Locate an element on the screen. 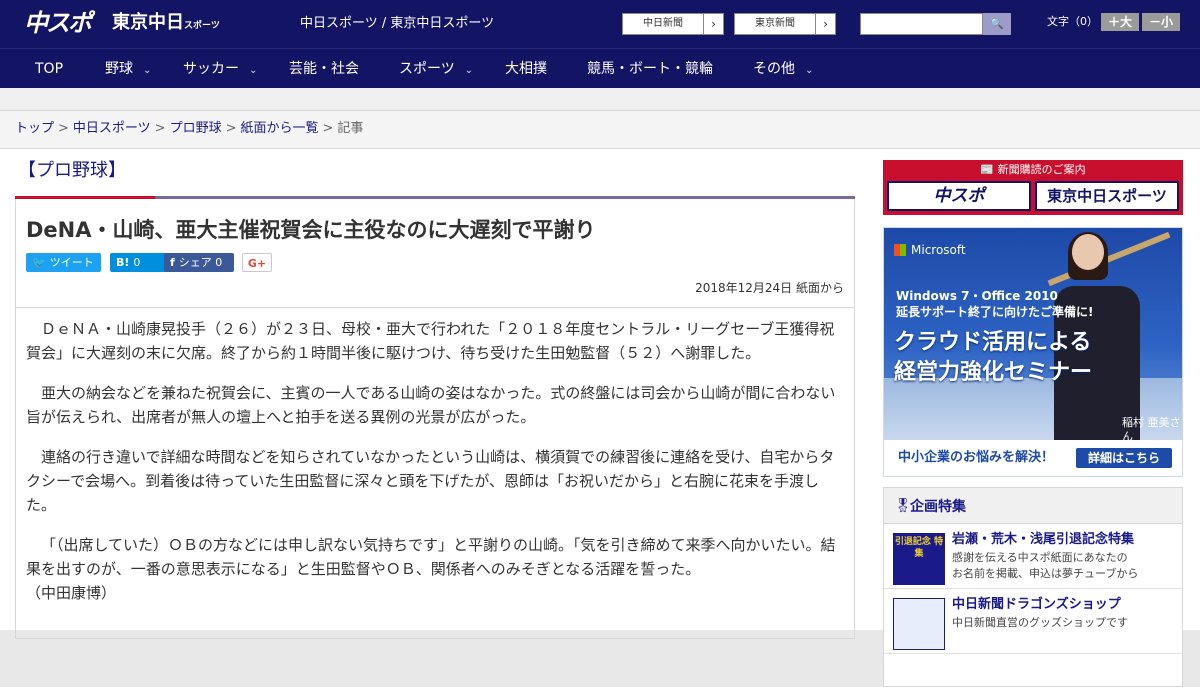  article-date: 2018年12月24日 紙面から is located at coordinates (769, 288).